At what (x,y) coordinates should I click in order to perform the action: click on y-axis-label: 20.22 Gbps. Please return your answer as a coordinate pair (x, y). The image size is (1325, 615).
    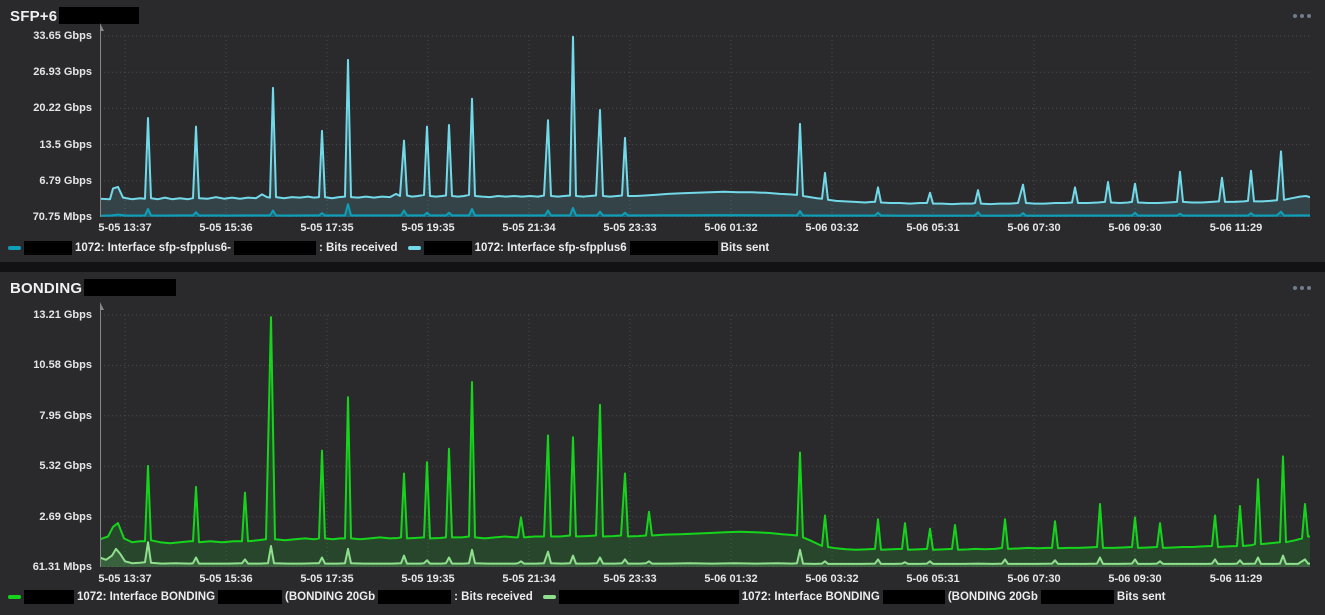
    Looking at the image, I should click on (62, 108).